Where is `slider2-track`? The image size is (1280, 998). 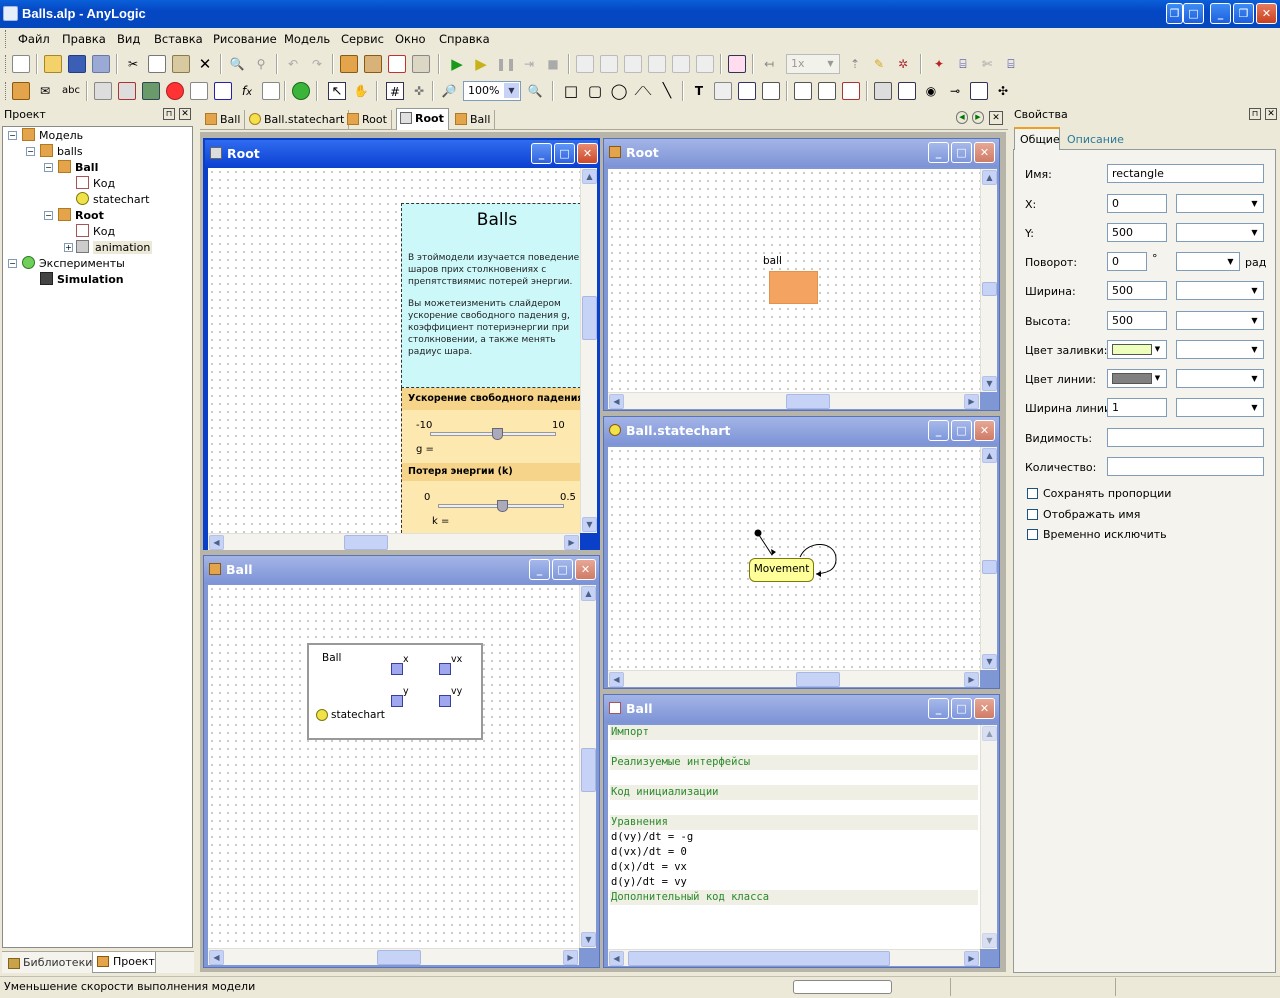 slider2-track is located at coordinates (501, 506).